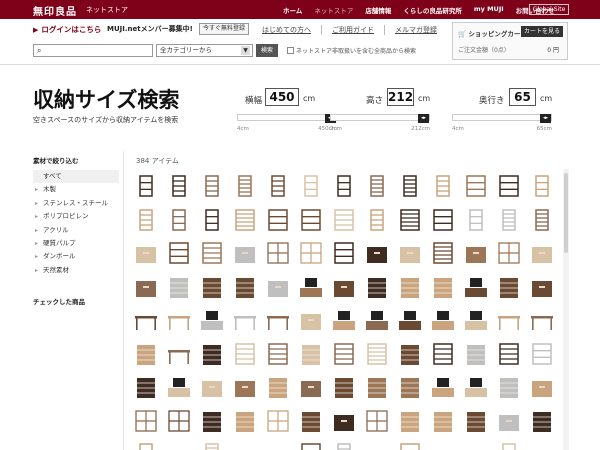 This screenshot has height=450, width=600. What do you see at coordinates (423, 118) in the screenshot?
I see `slider-thumb-icon: ◂▸` at bounding box center [423, 118].